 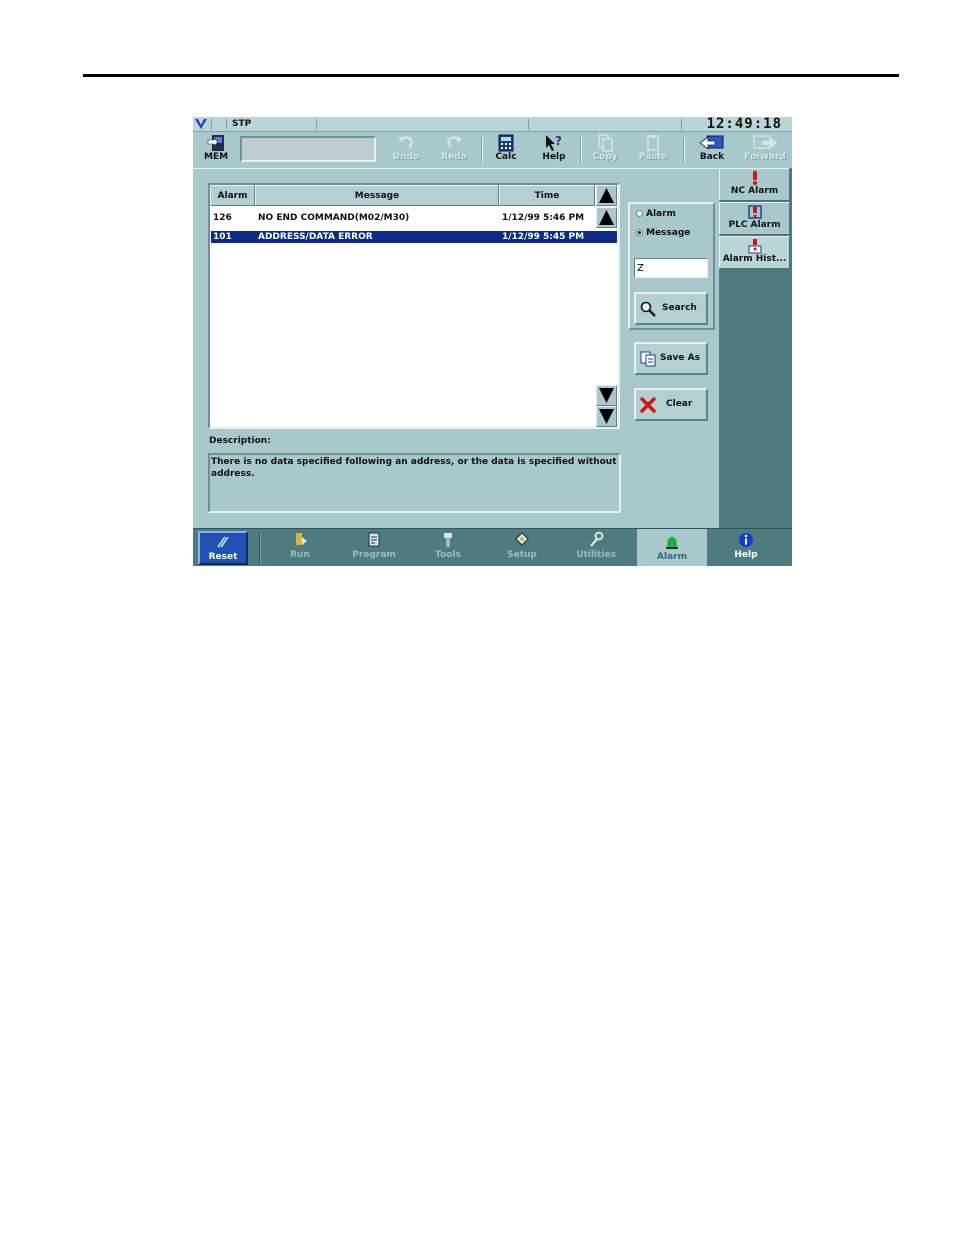 What do you see at coordinates (454, 149) in the screenshot?
I see `redo-button: Redo` at bounding box center [454, 149].